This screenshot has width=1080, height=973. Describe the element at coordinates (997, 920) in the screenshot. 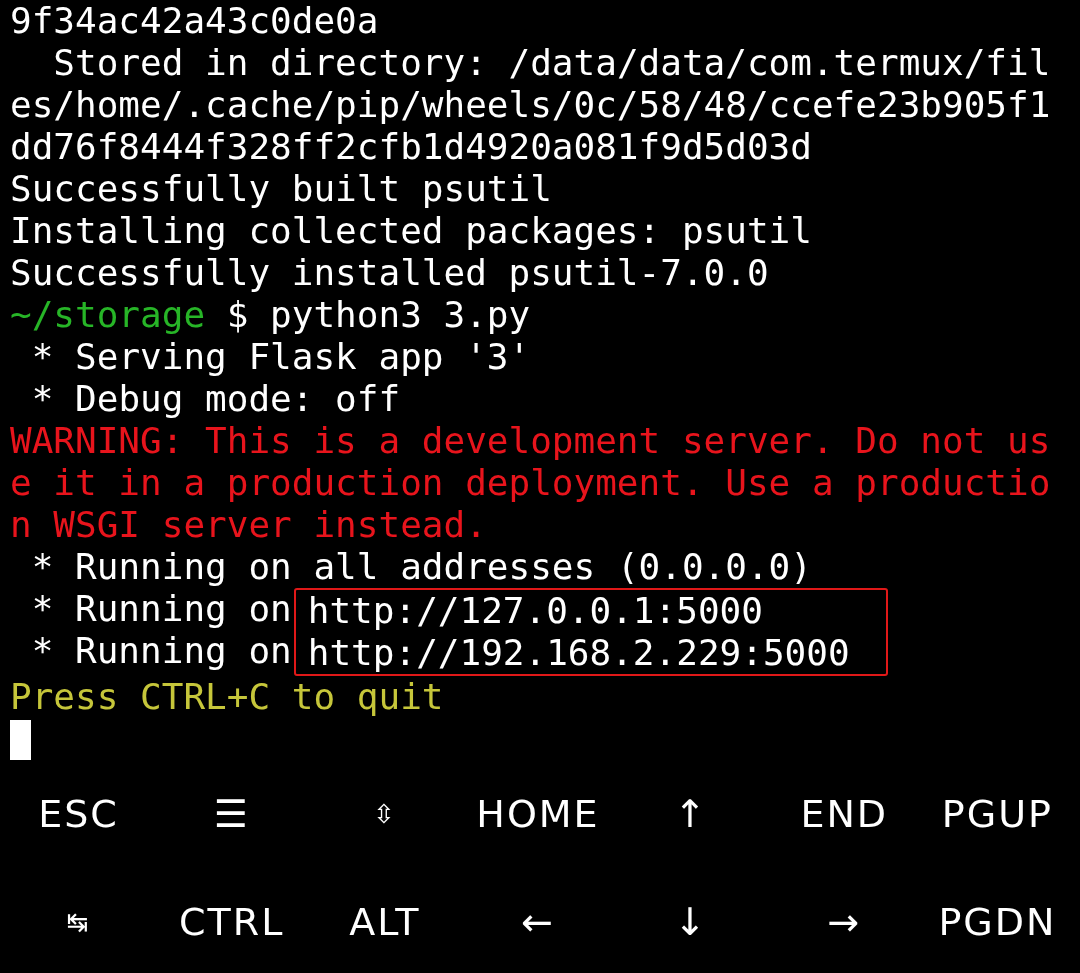

I see `key-button: PGDN` at that location.